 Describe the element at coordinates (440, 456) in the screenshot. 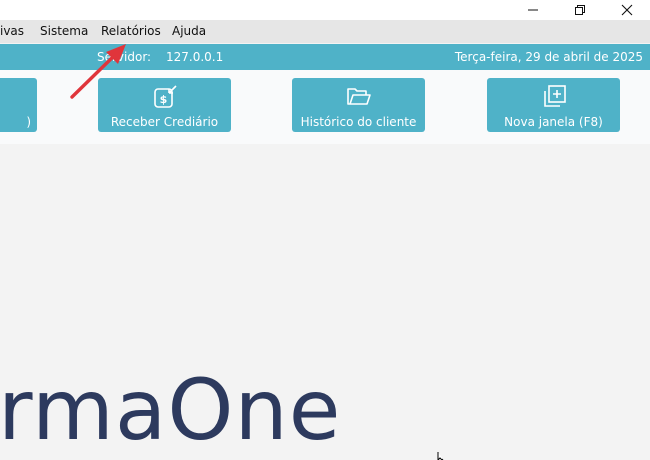

I see `mouse-cursor-icon` at that location.